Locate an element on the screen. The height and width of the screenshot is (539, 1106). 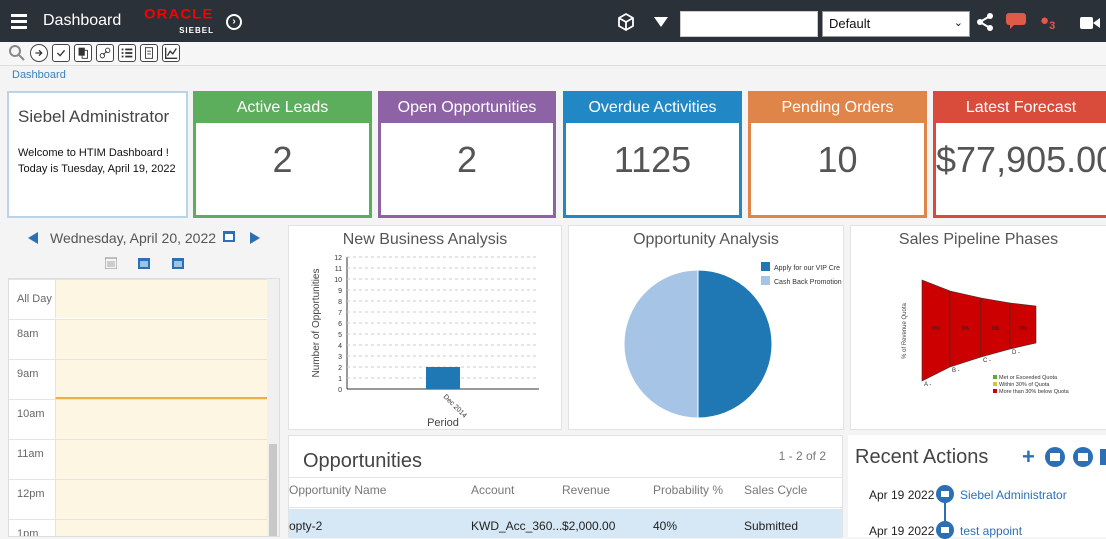
opportunity-pie-chart: Apply for our VIP Cre Cash Back Promotion is located at coordinates (732, 340).